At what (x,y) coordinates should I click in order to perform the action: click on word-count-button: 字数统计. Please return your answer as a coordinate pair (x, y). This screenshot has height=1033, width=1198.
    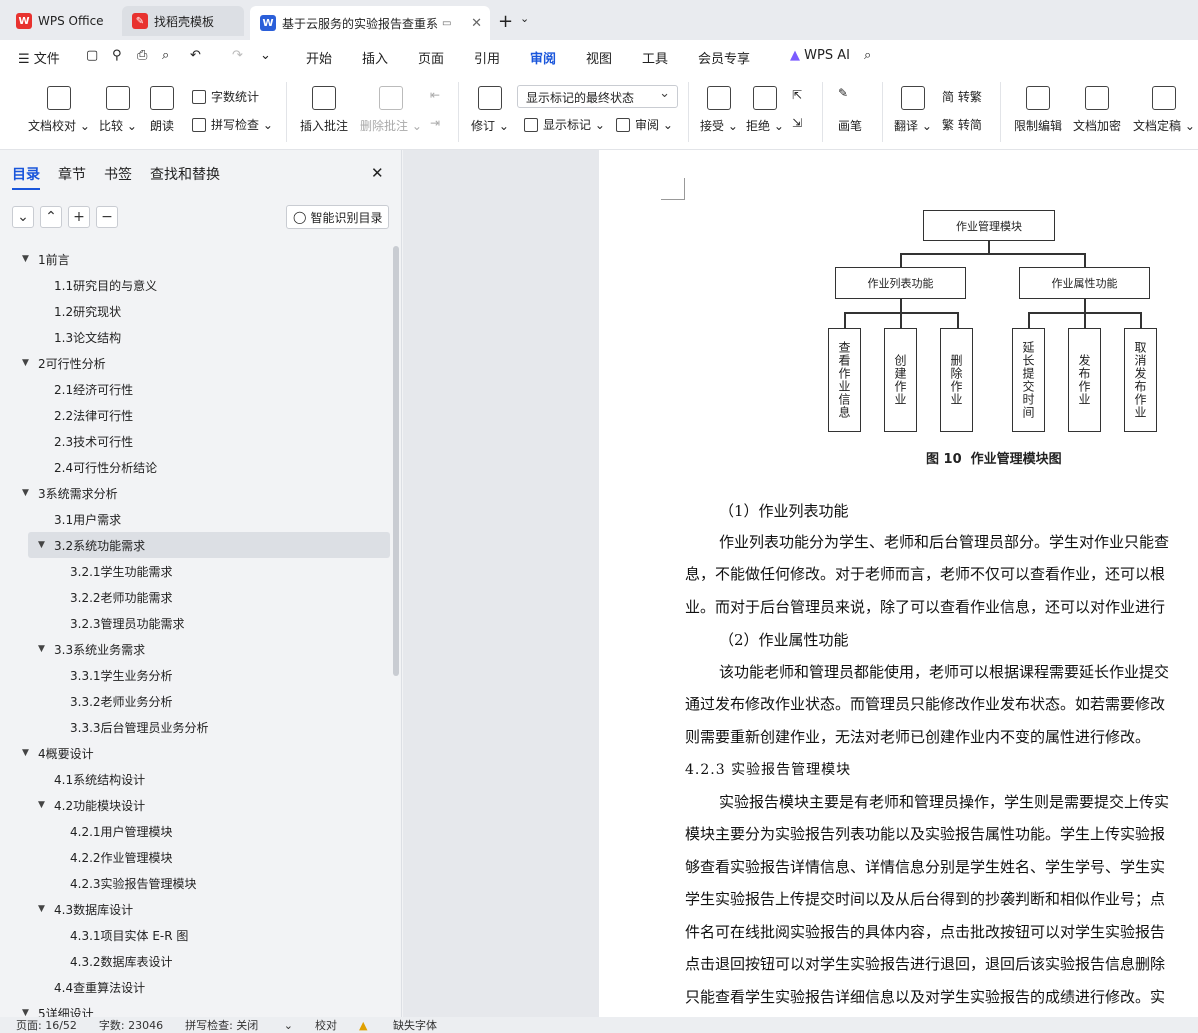
    Looking at the image, I should click on (225, 96).